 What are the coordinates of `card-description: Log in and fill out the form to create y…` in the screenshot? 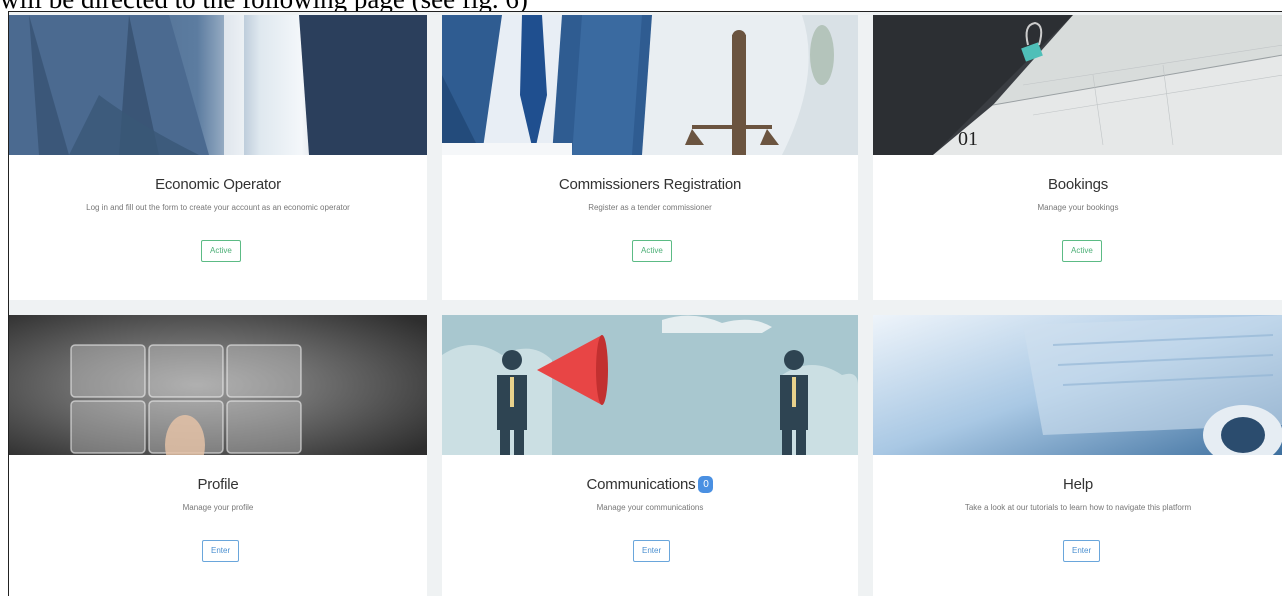 It's located at (218, 207).